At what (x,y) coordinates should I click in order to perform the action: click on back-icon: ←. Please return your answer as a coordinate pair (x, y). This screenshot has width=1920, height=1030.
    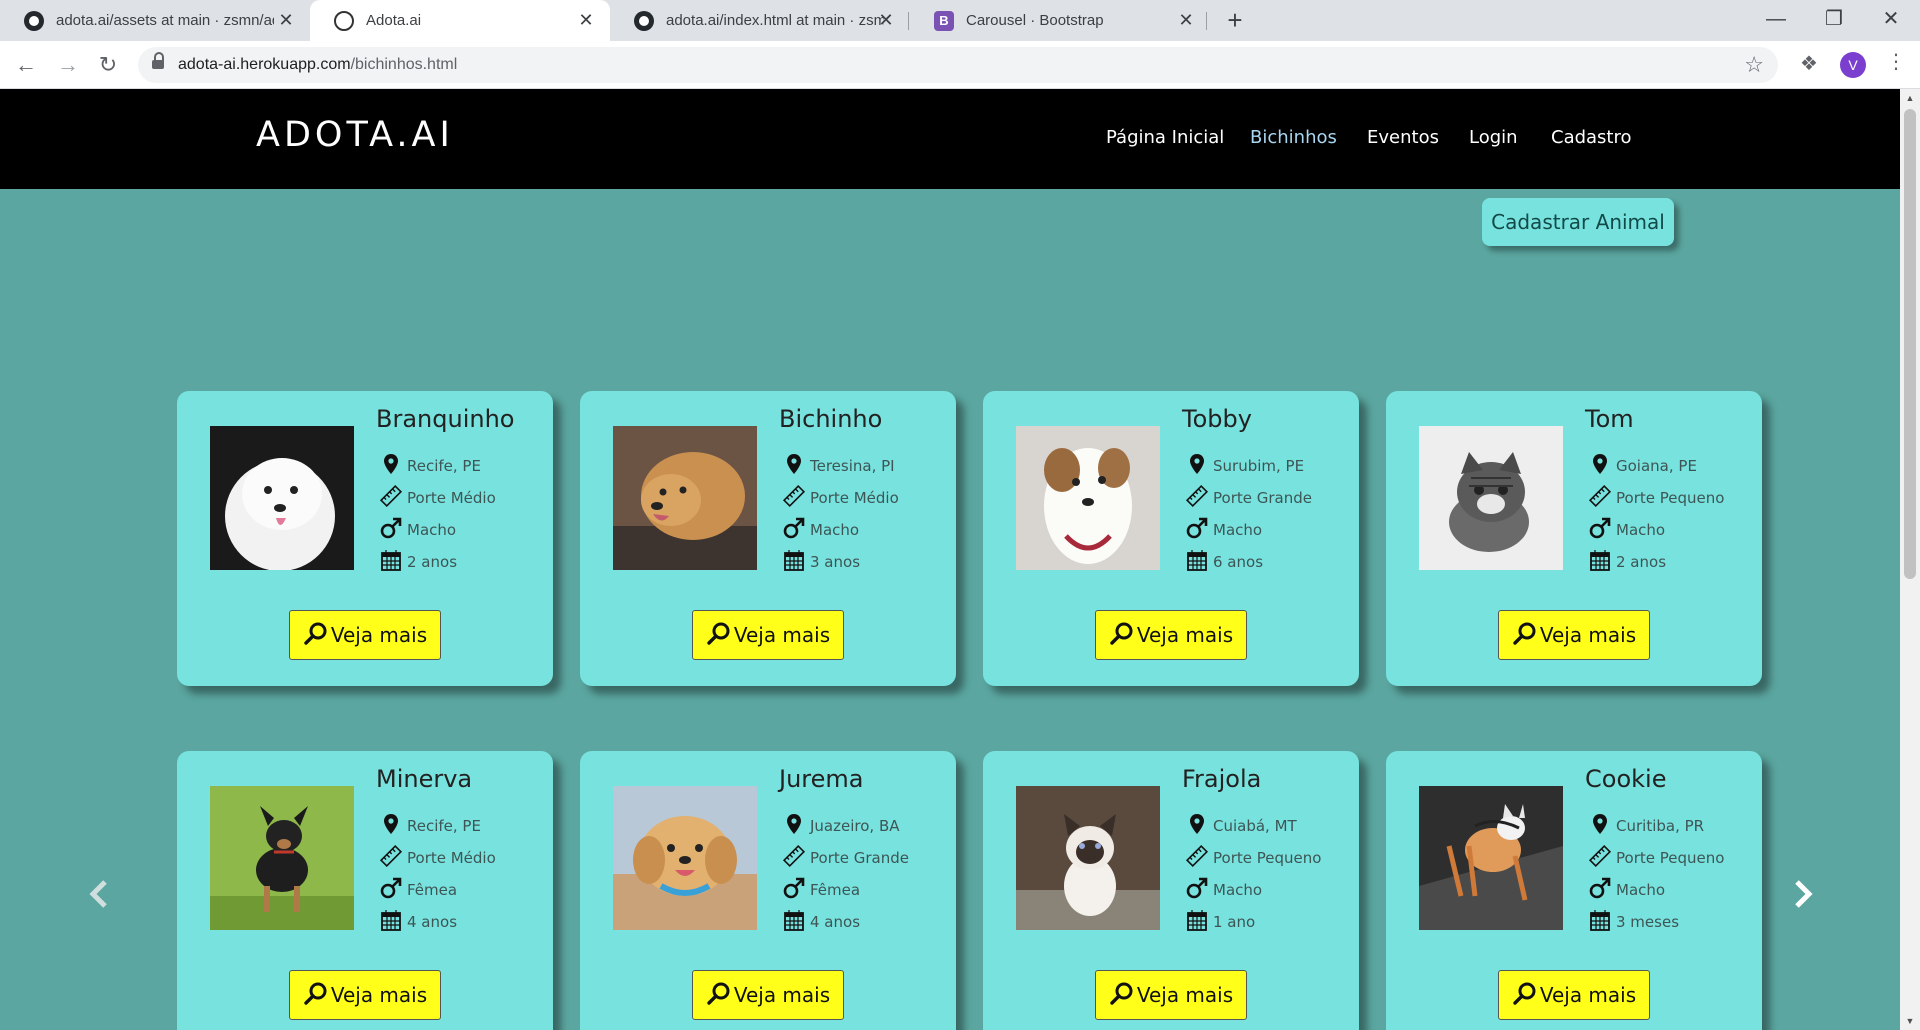
    Looking at the image, I should click on (26, 65).